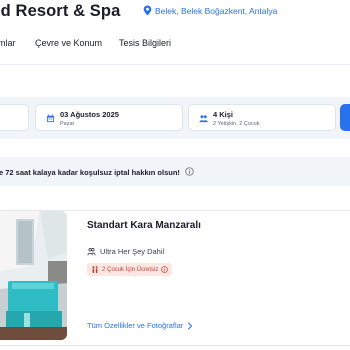 This screenshot has height=350, width=350. I want to click on room-name: Standart Kara Manzaralı, so click(144, 225).